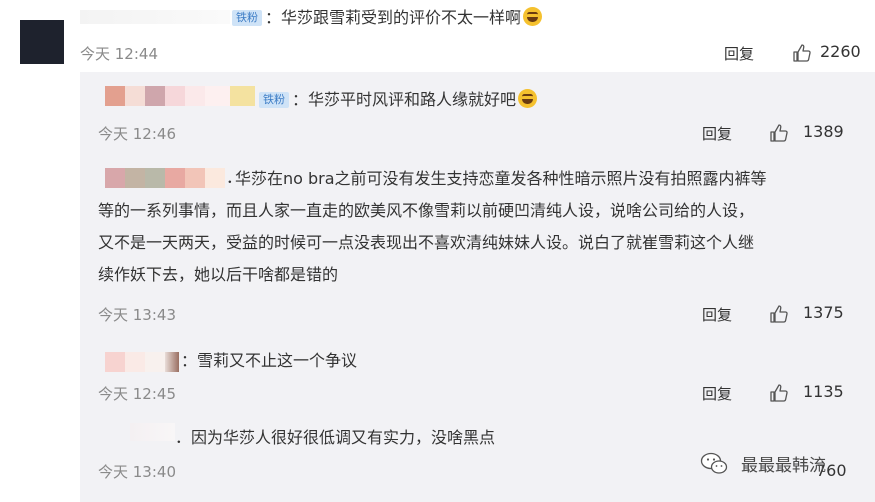  Describe the element at coordinates (823, 312) in the screenshot. I see `like-count: 1375` at that location.